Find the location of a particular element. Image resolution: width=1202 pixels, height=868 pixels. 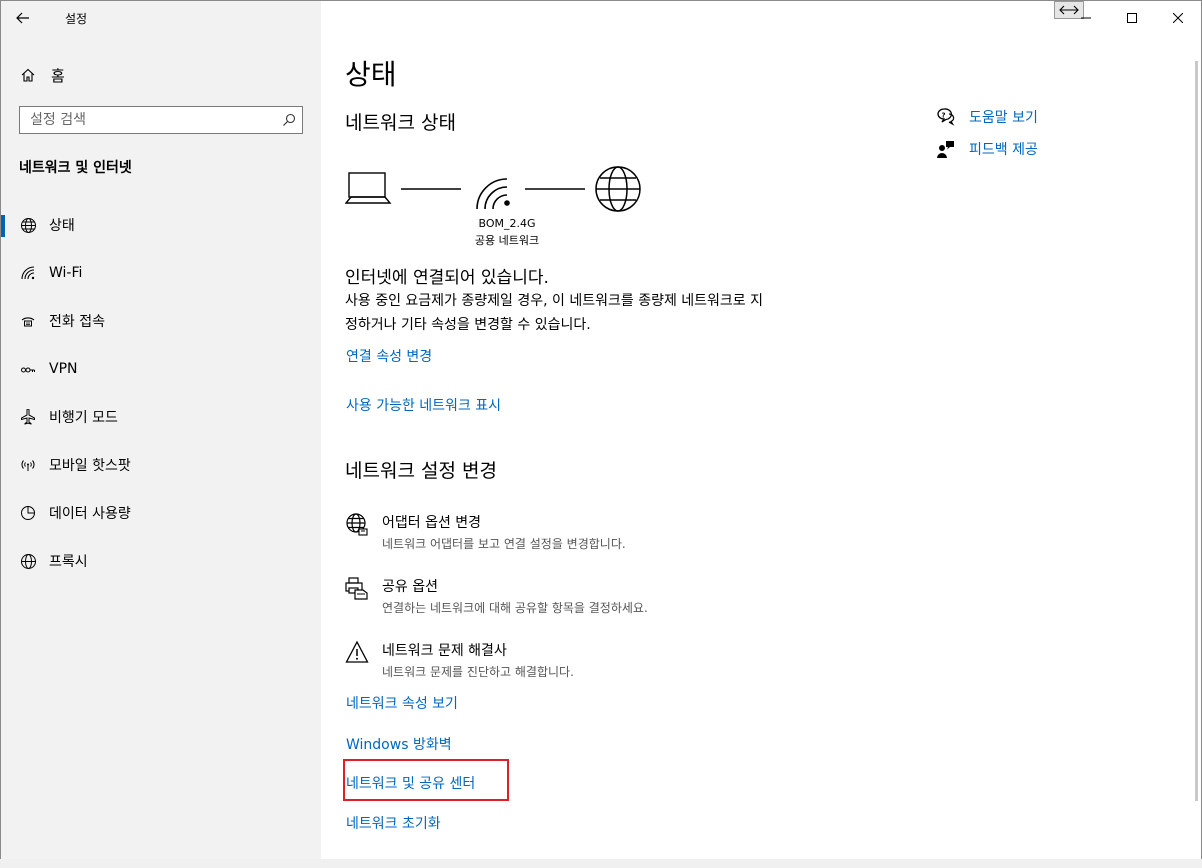

dialup-icon is located at coordinates (28, 321).